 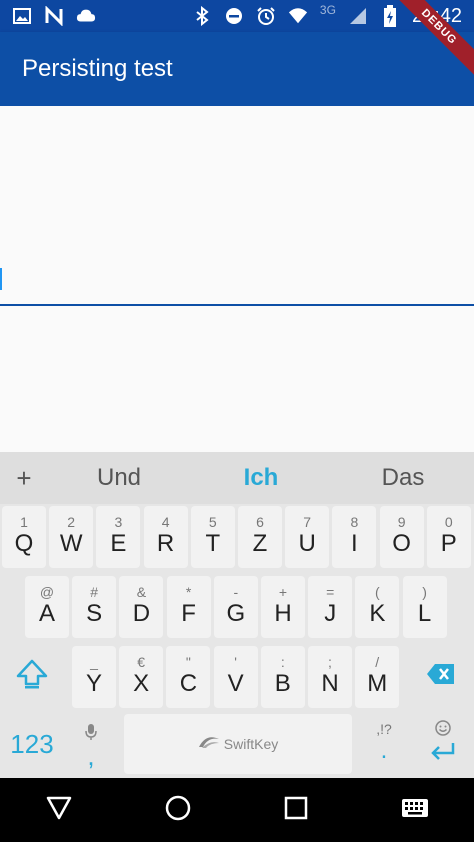 I want to click on key-main-label: Q, so click(x=24, y=543).